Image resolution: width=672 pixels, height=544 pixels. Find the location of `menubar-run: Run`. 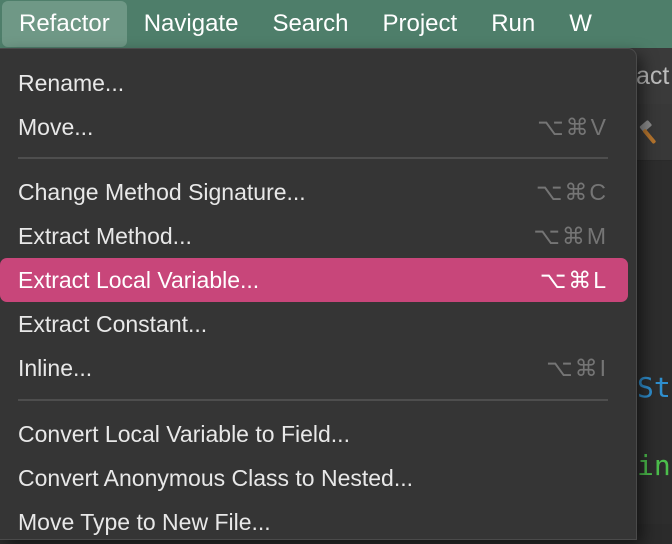

menubar-run: Run is located at coordinates (513, 24).